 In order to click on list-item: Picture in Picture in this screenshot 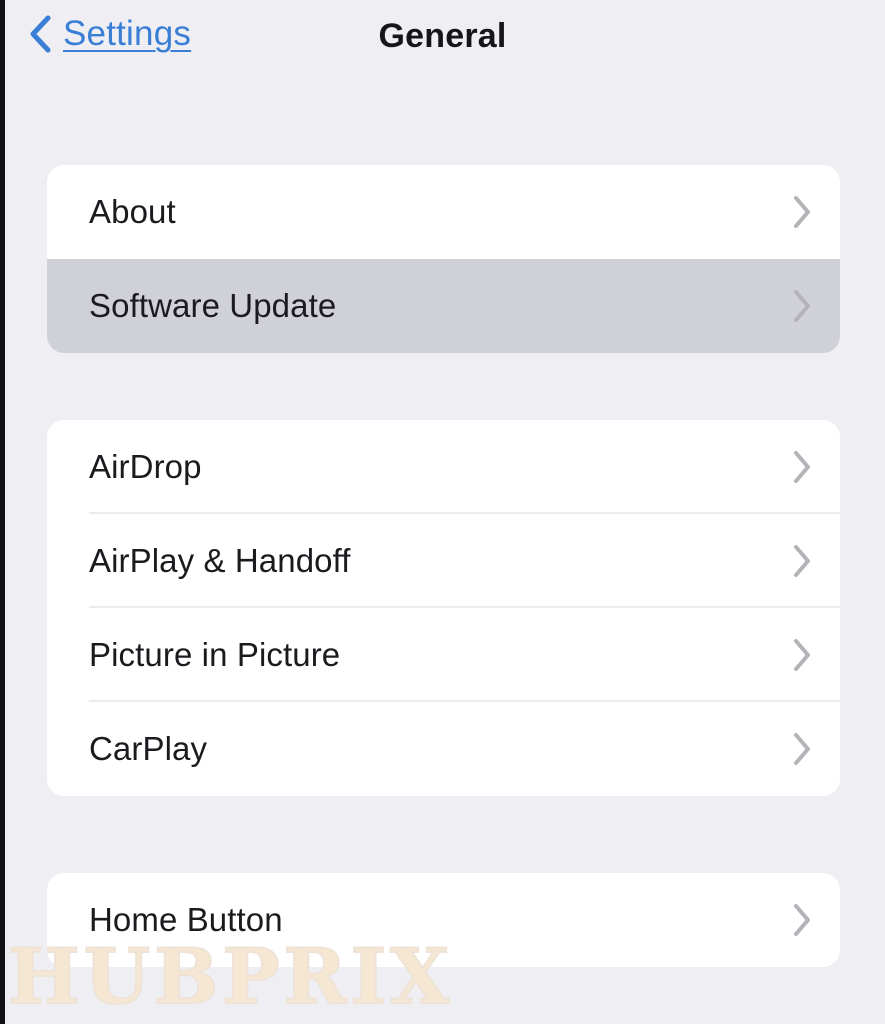, I will do `click(443, 655)`.